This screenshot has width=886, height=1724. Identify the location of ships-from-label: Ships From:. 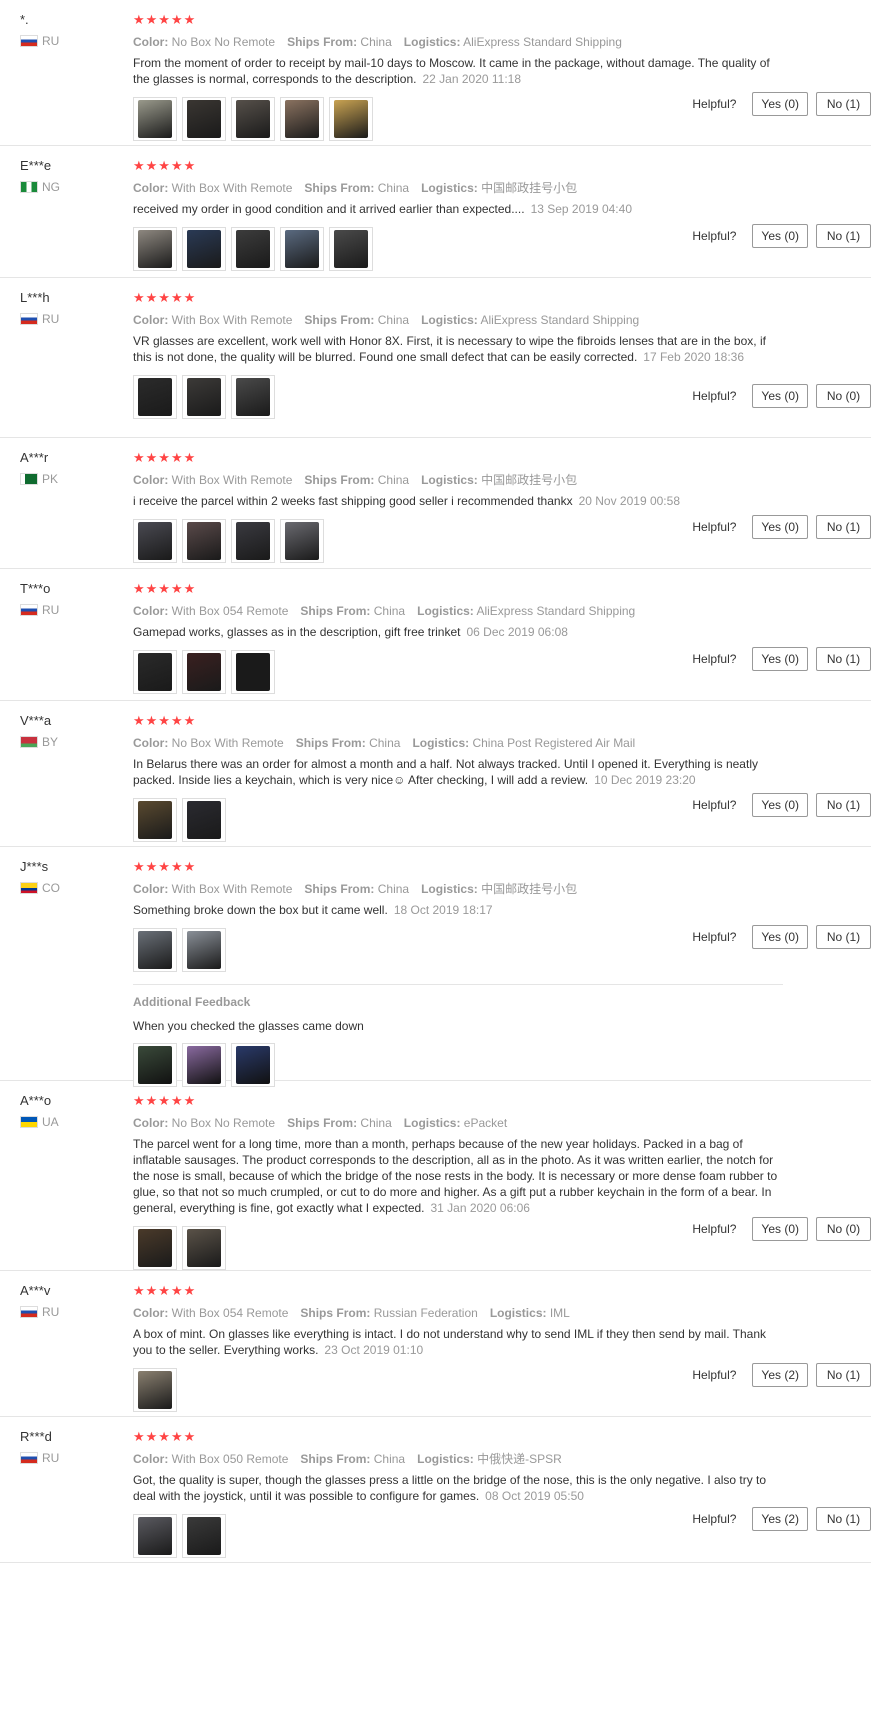
(322, 1123).